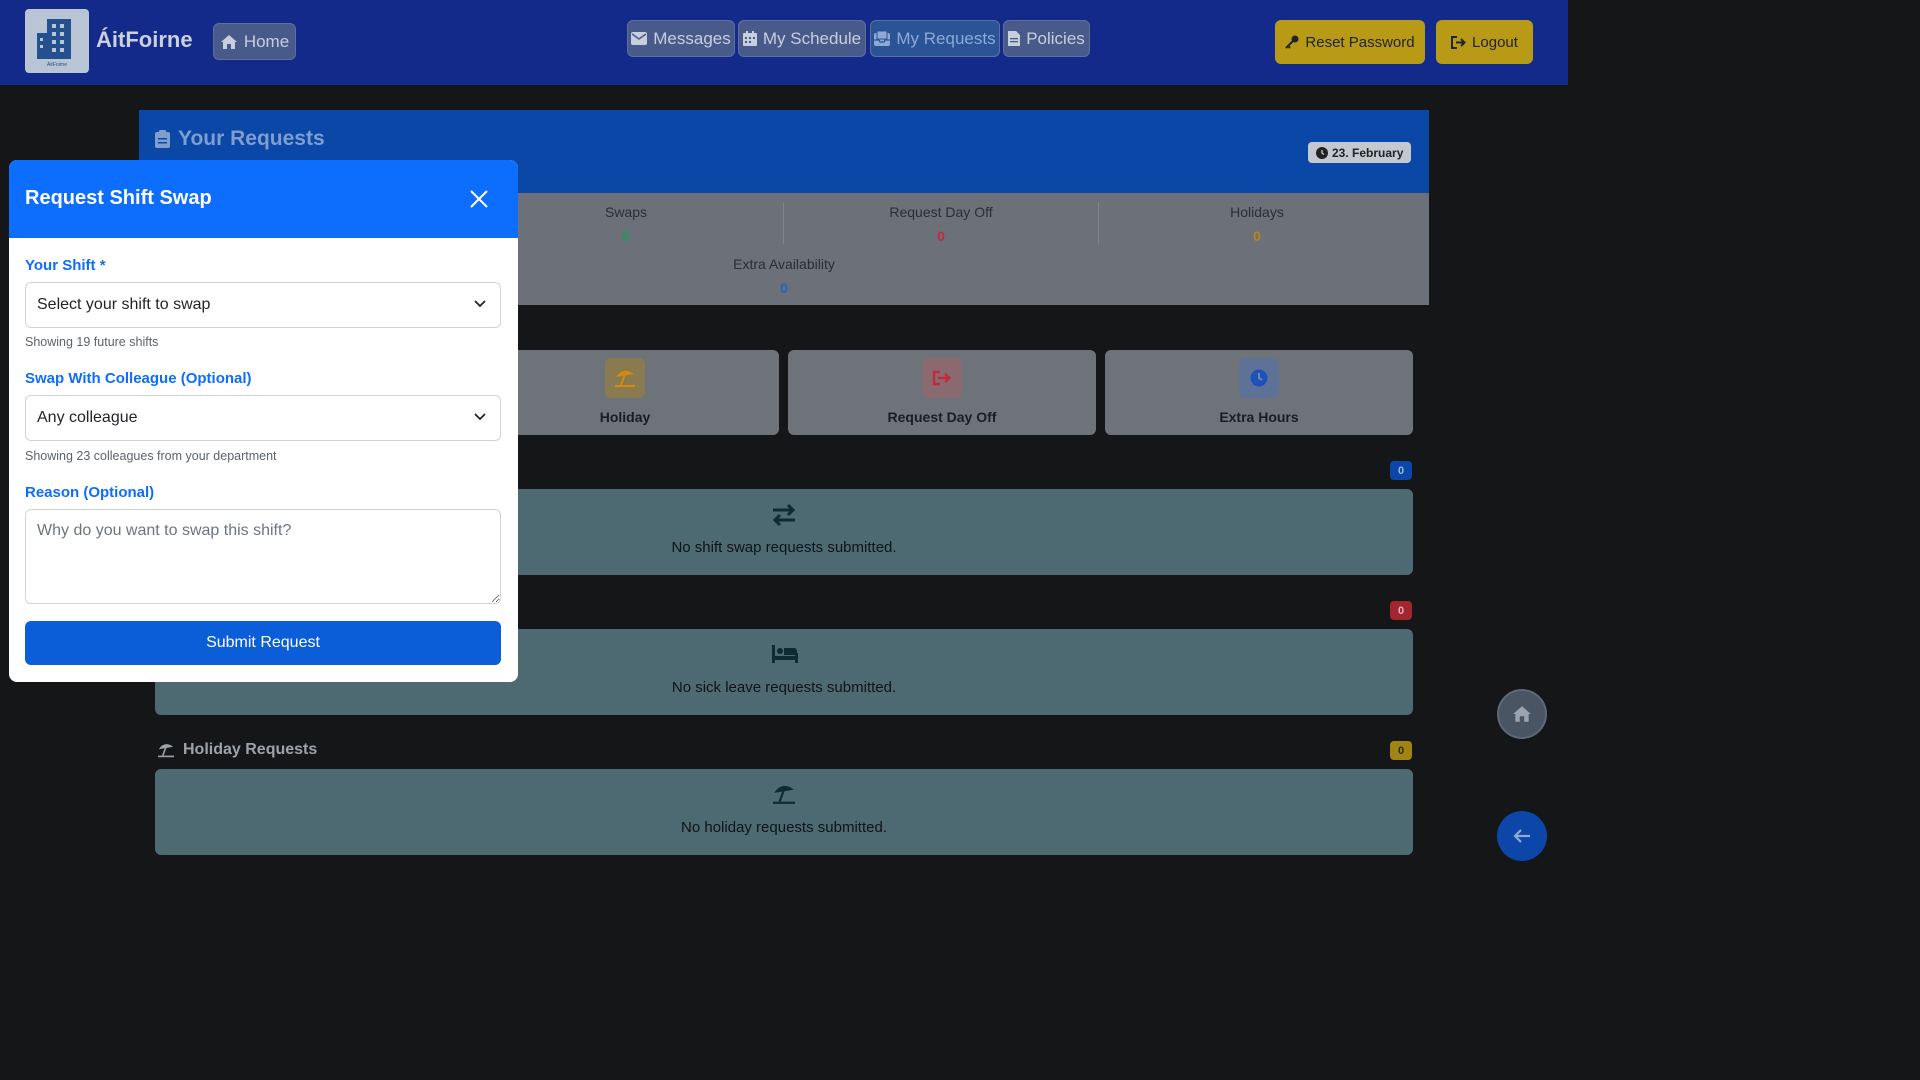  I want to click on holiday-empty-text: No holiday requests submitted., so click(784, 827).